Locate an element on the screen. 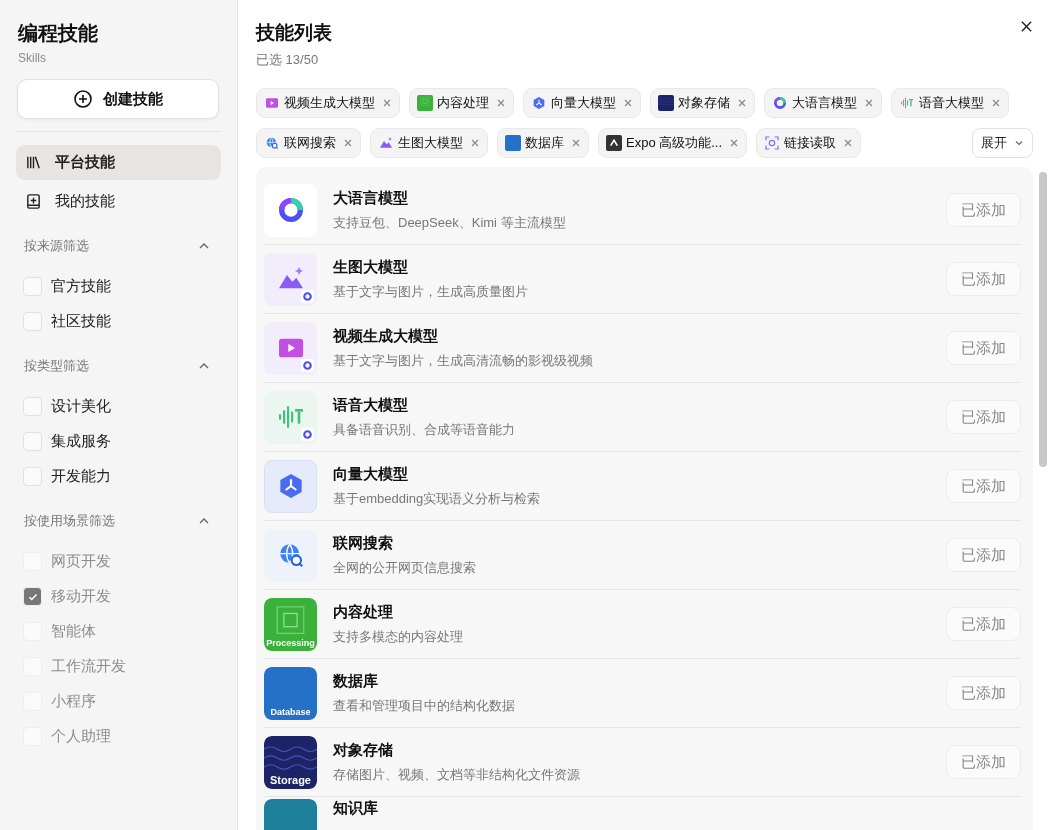  filter-heading: 按使用场景筛选 is located at coordinates (69, 521).